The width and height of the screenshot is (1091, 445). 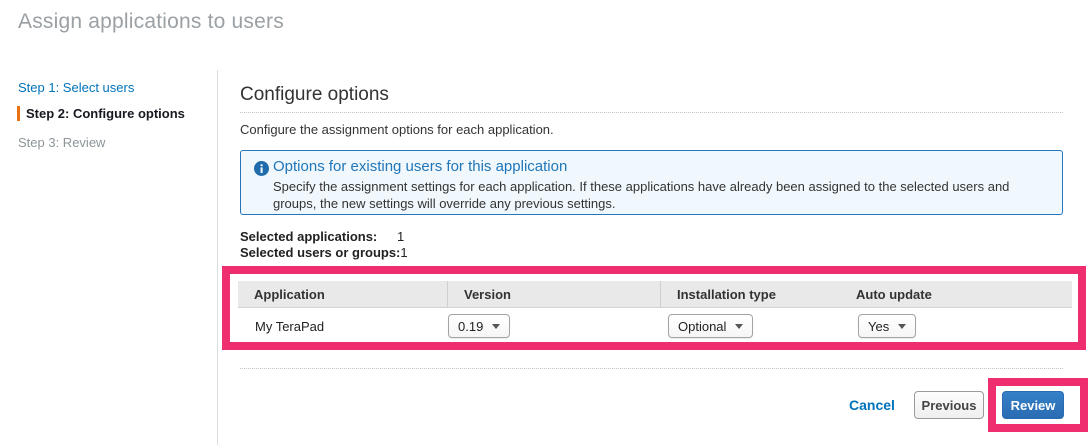 I want to click on summary-label: Selected users or groups:, so click(x=320, y=252).